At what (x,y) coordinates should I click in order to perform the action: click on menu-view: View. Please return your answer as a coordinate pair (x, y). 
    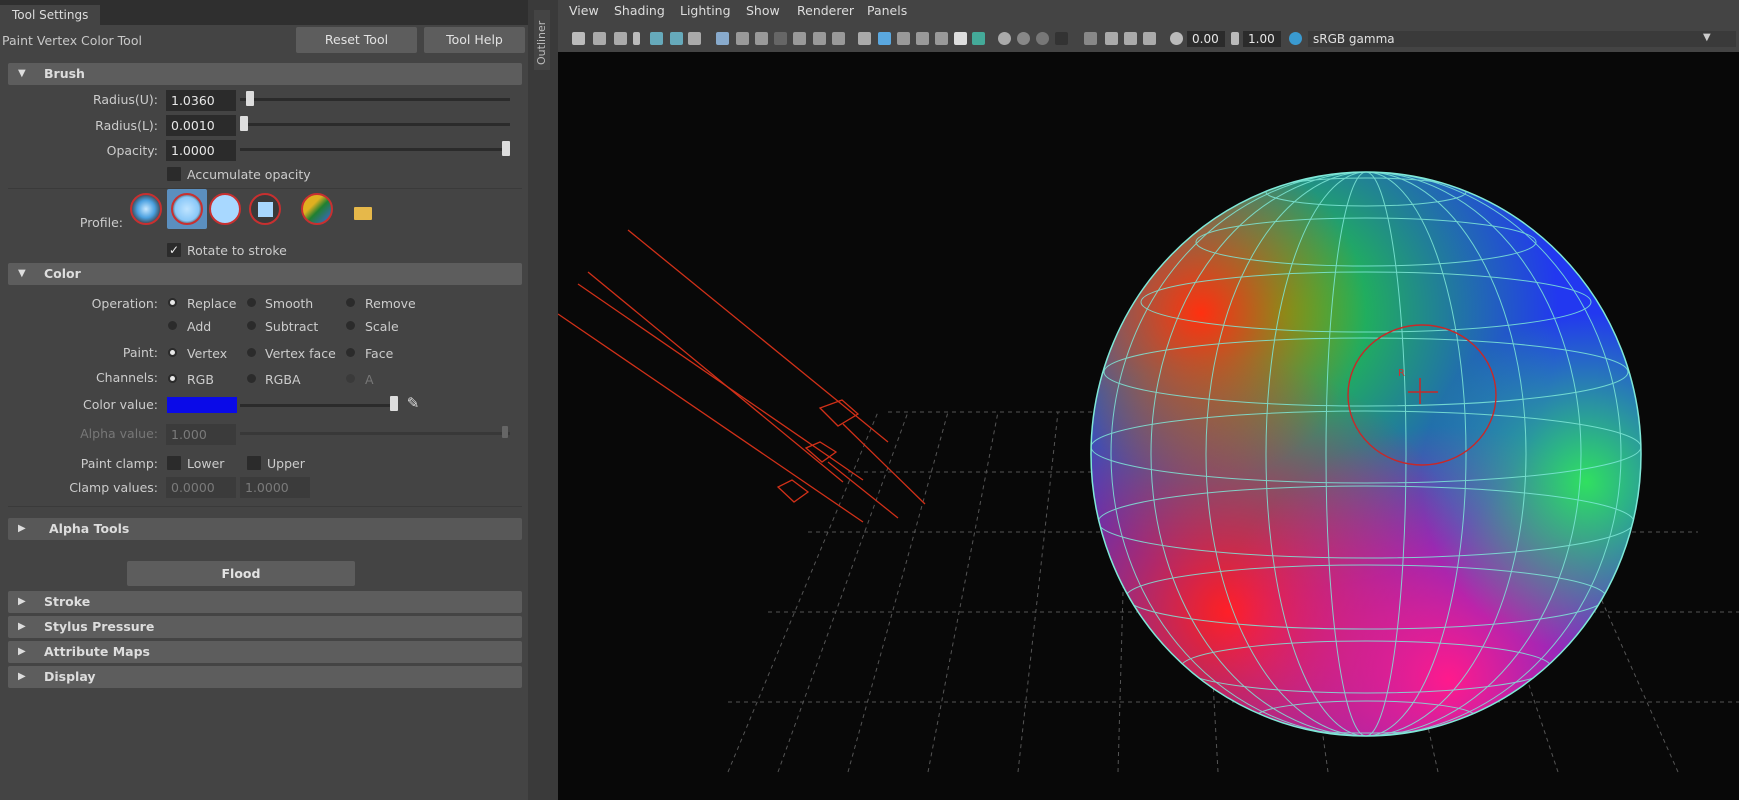
    Looking at the image, I should click on (584, 10).